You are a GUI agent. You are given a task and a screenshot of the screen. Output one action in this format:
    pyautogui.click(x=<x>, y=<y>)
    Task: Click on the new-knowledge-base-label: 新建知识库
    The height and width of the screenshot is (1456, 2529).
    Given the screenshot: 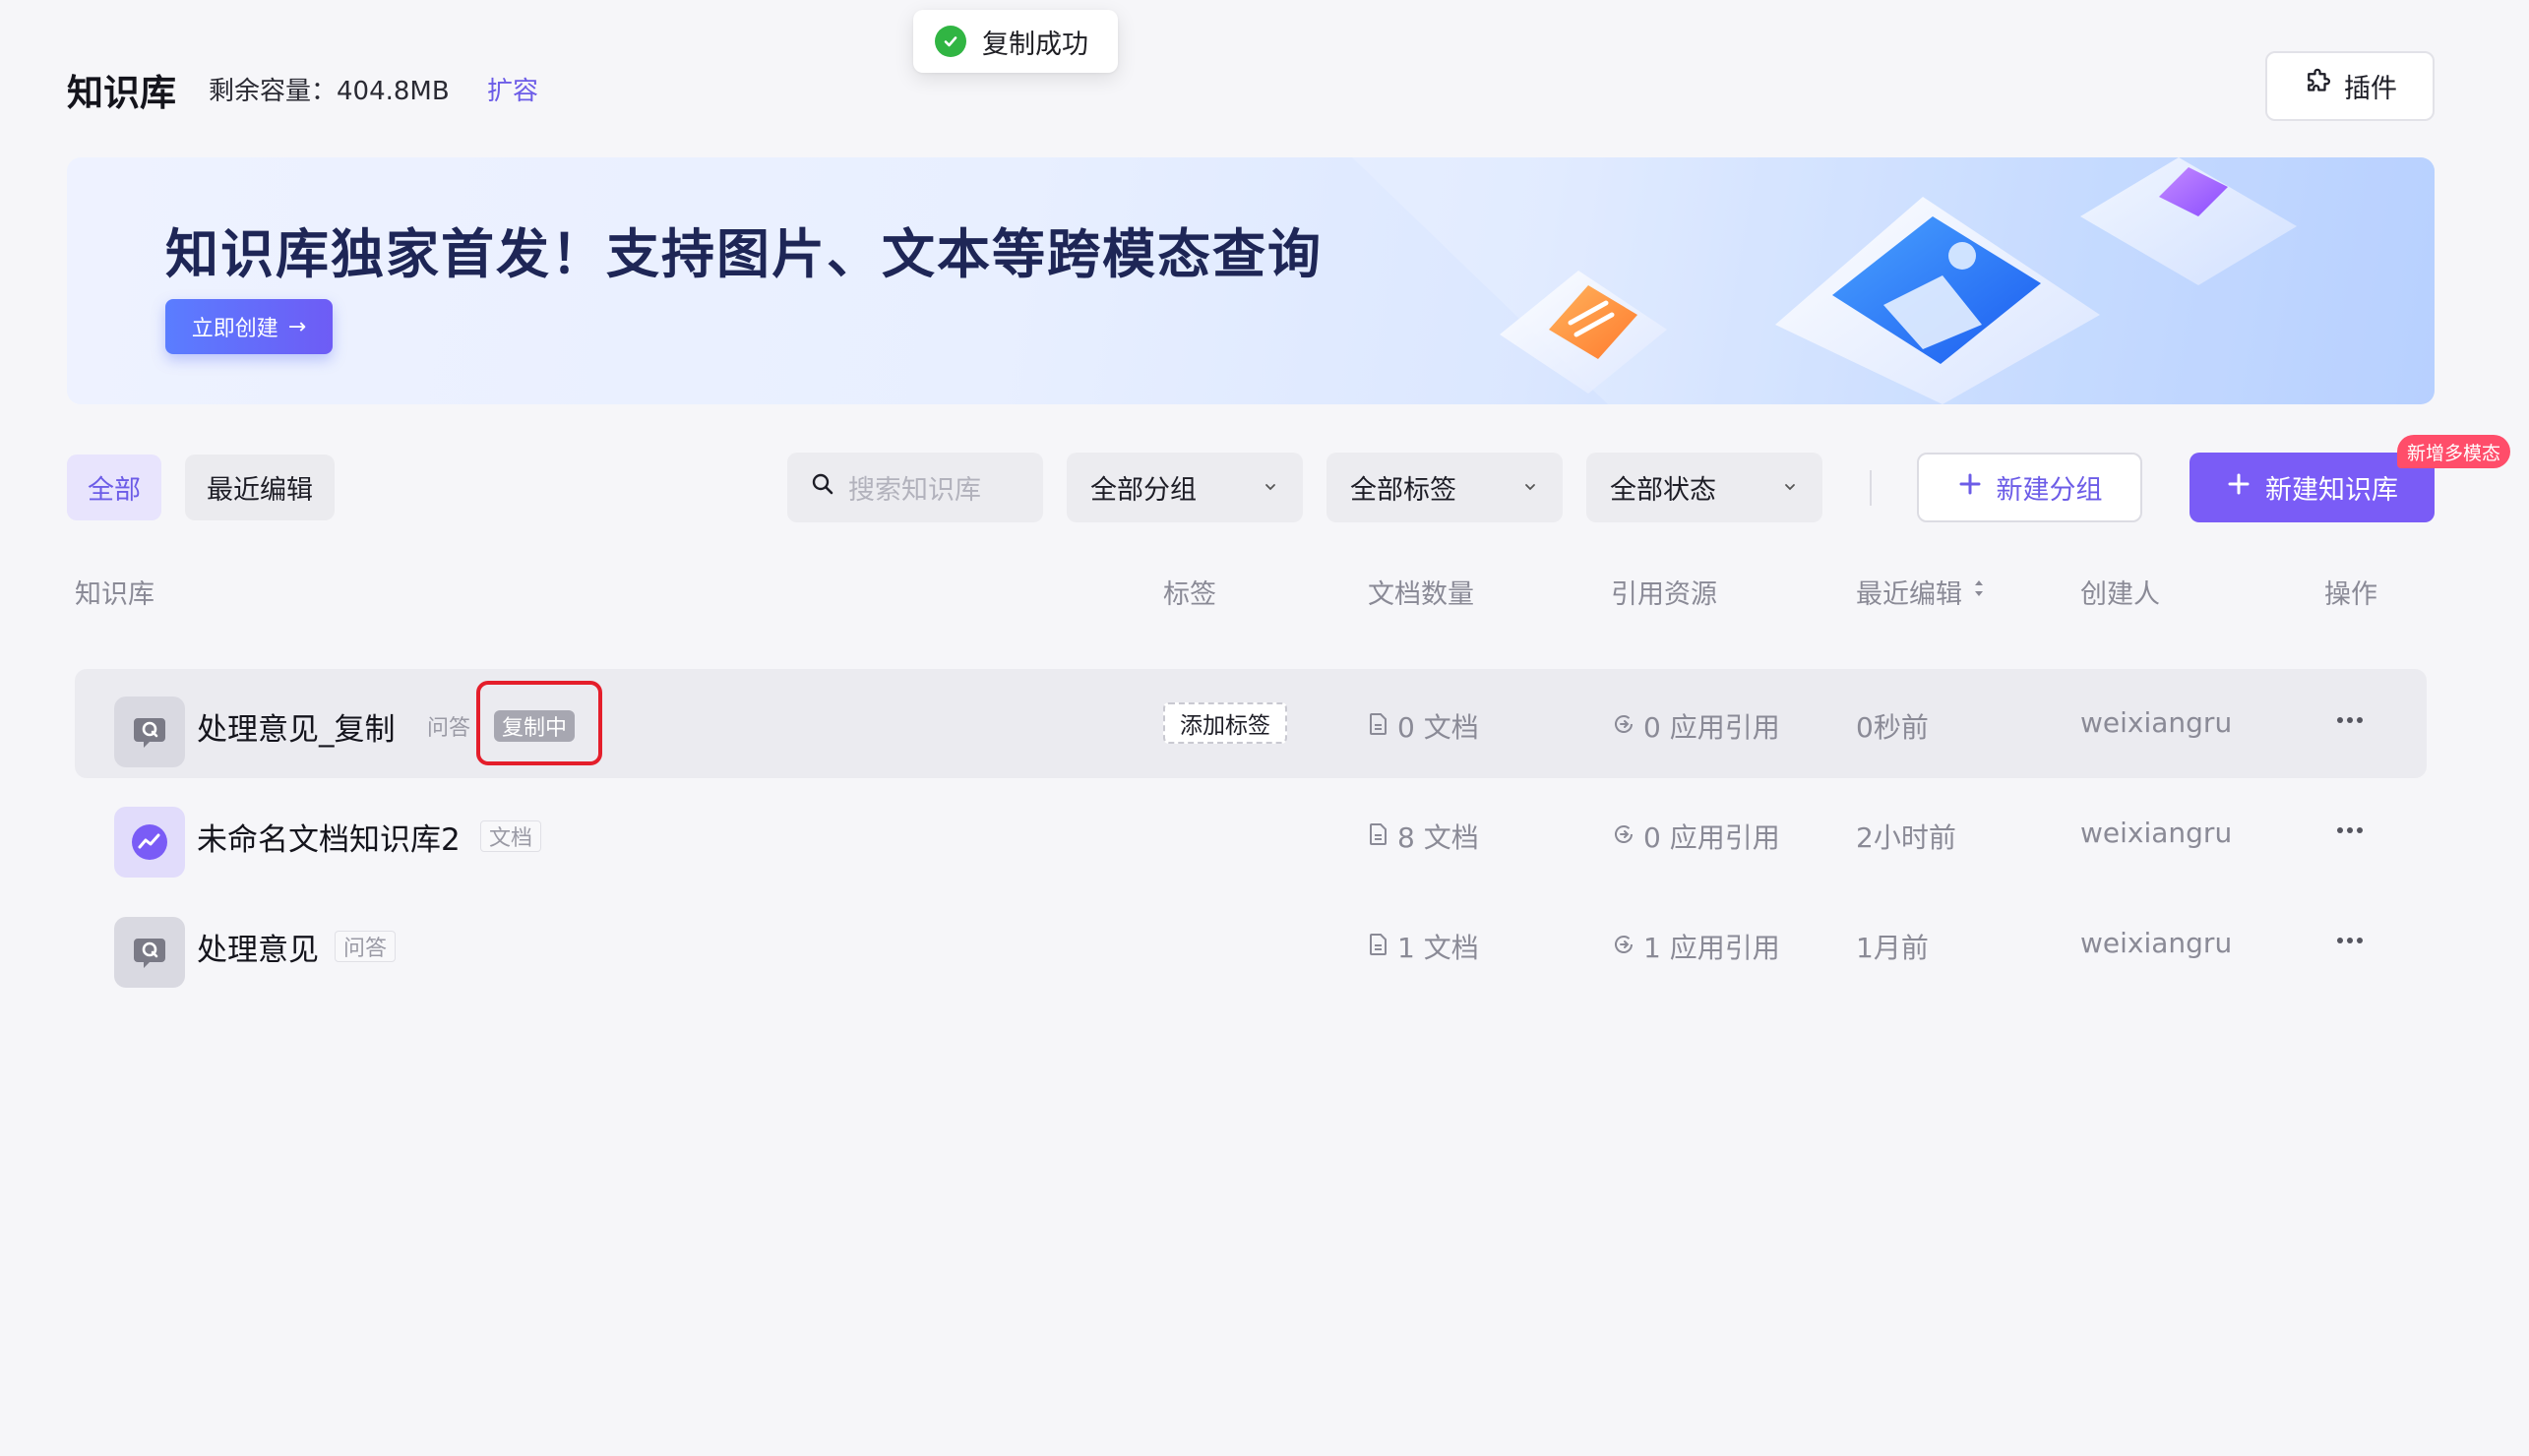 What is the action you would take?
    pyautogui.click(x=2331, y=490)
    